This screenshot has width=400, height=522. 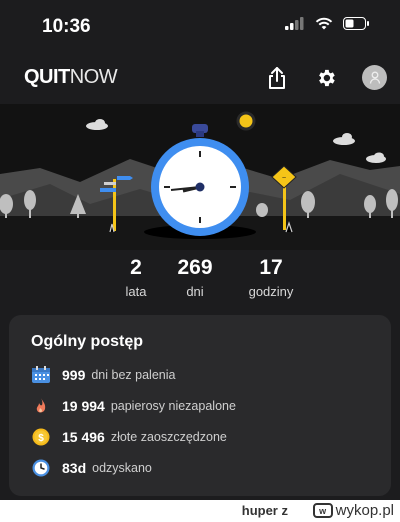 What do you see at coordinates (195, 267) in the screenshot?
I see `stat-days-value: 269` at bounding box center [195, 267].